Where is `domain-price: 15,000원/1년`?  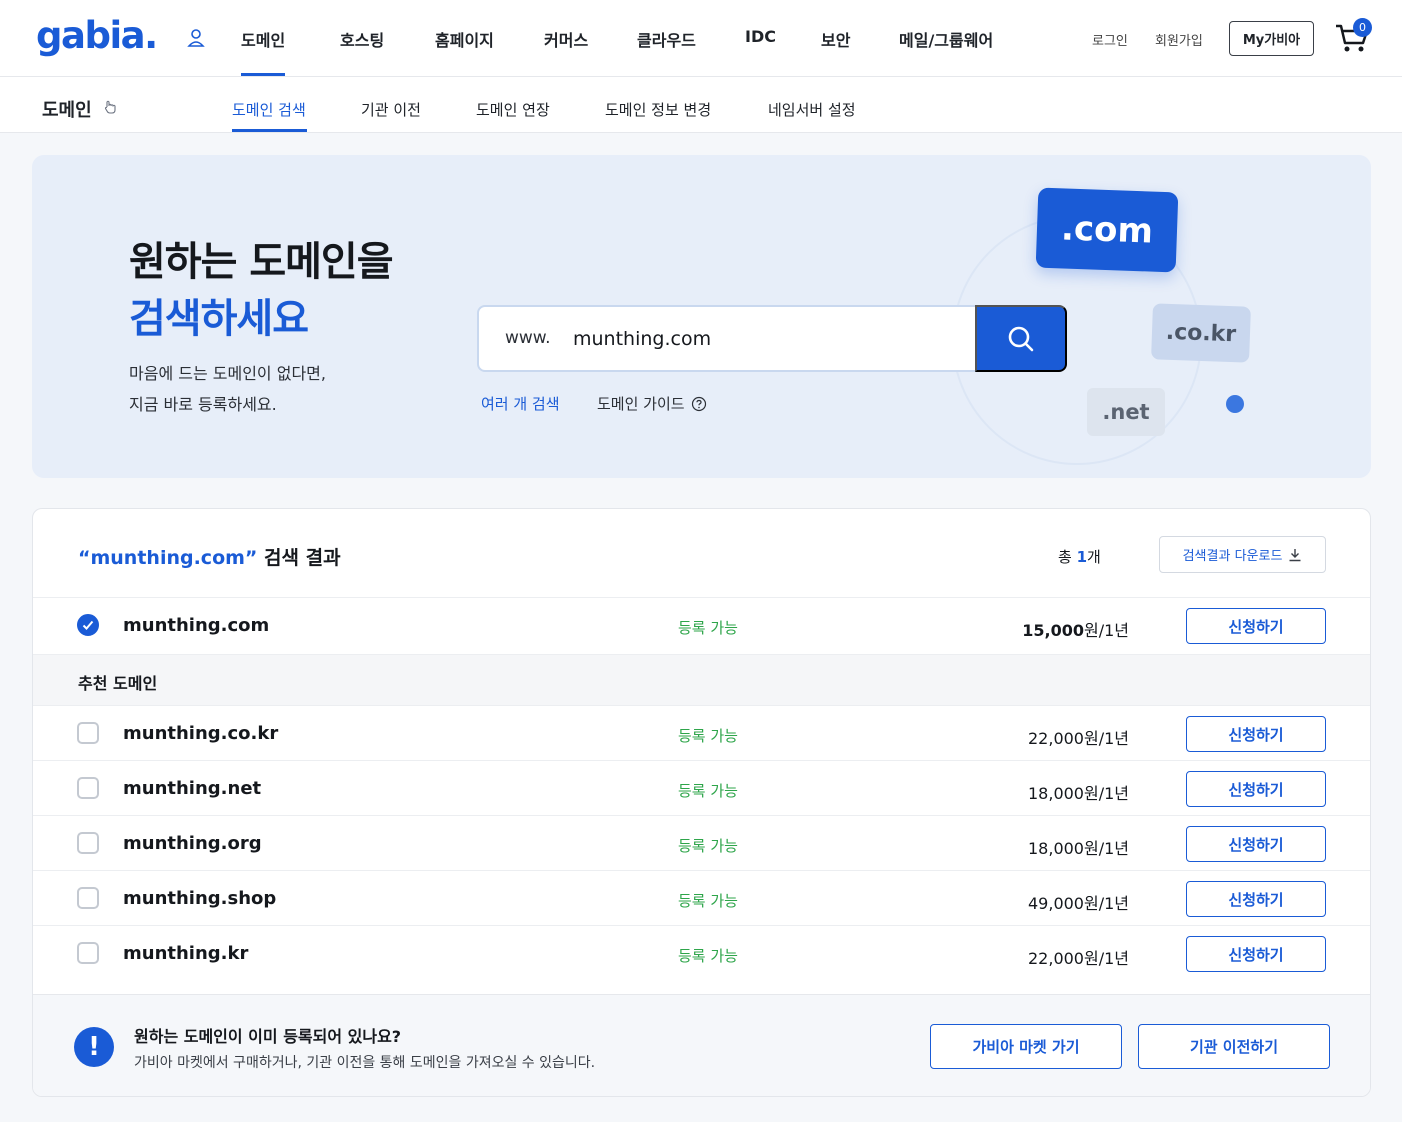 domain-price: 15,000원/1년 is located at coordinates (1075, 629).